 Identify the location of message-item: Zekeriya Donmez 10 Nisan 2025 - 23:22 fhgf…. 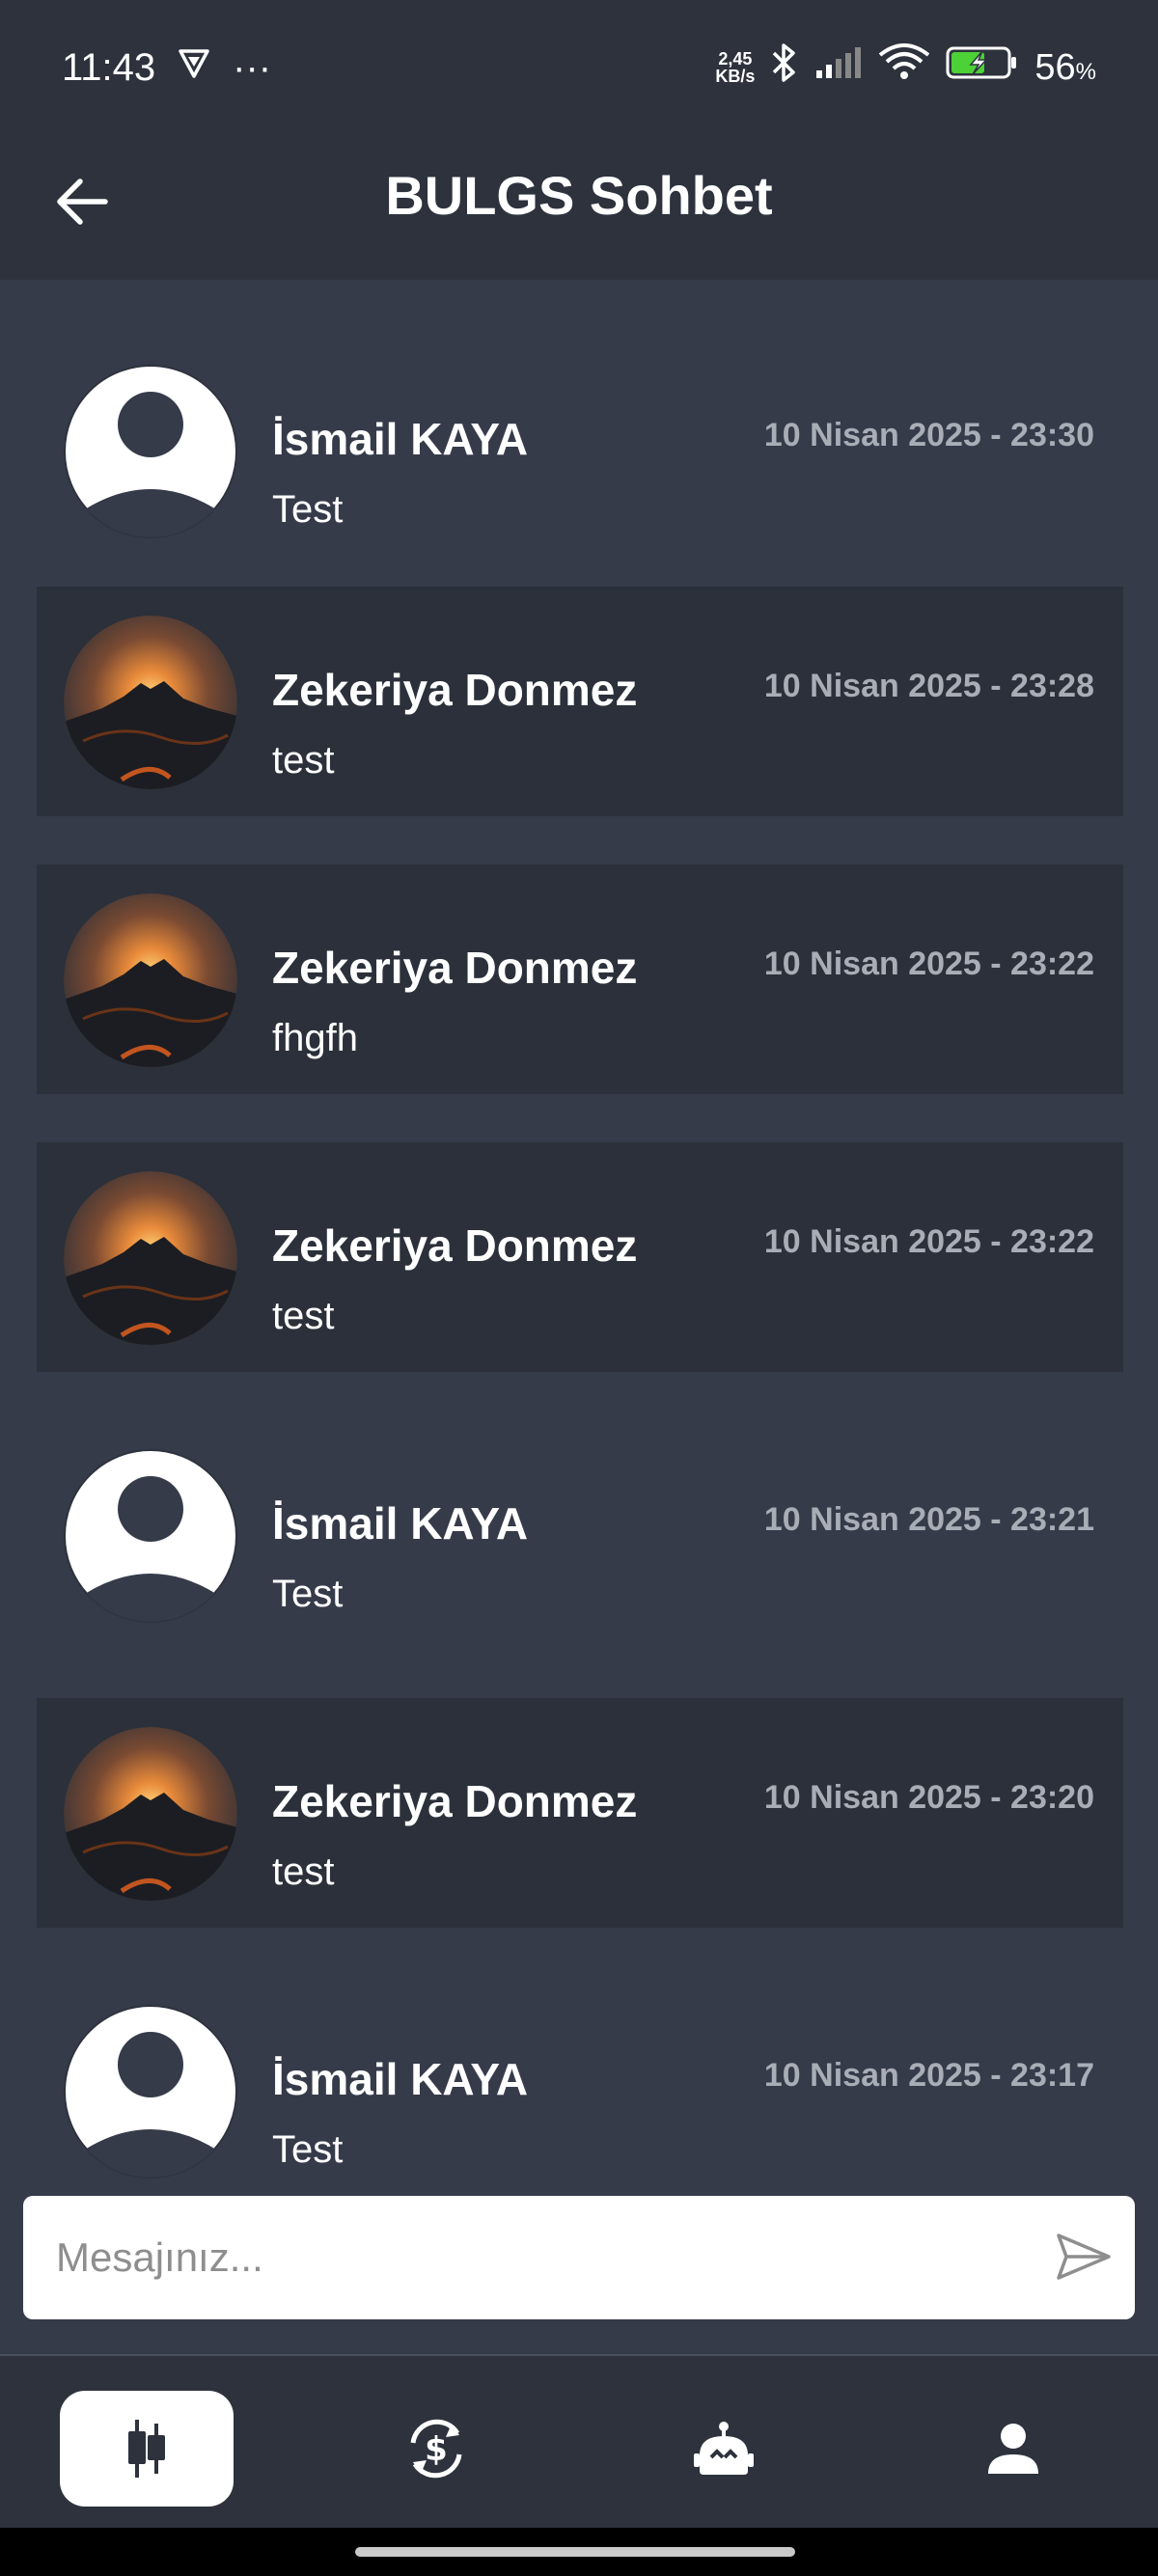
(580, 979).